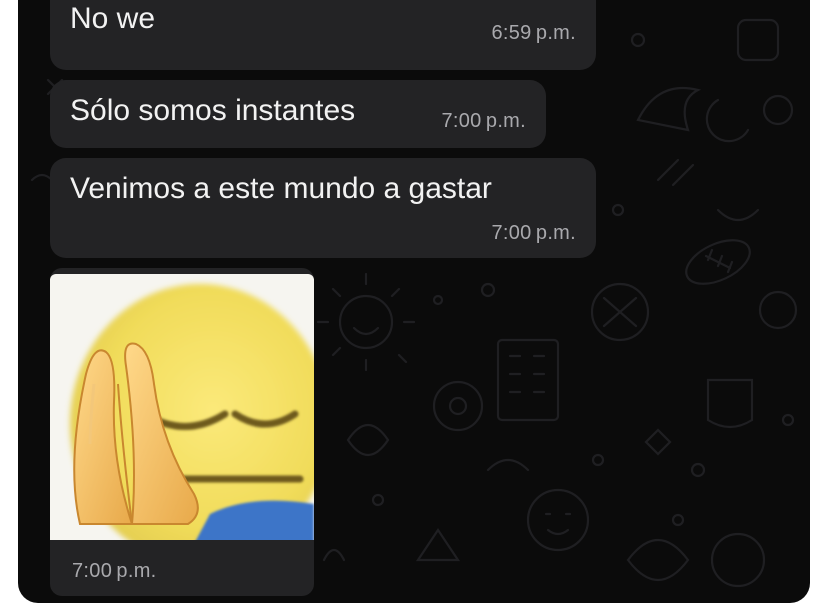  I want to click on message-bubble: Sólo somos instantes 7:00 p.m., so click(298, 114).